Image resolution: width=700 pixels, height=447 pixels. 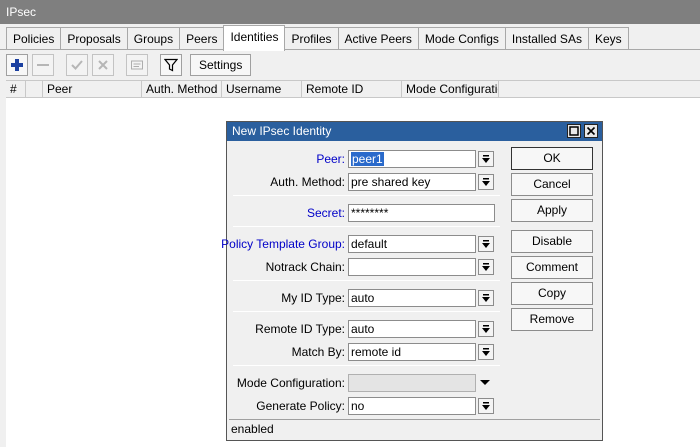 I want to click on generate-policy-row: Generate Policy: no, so click(x=364, y=407).